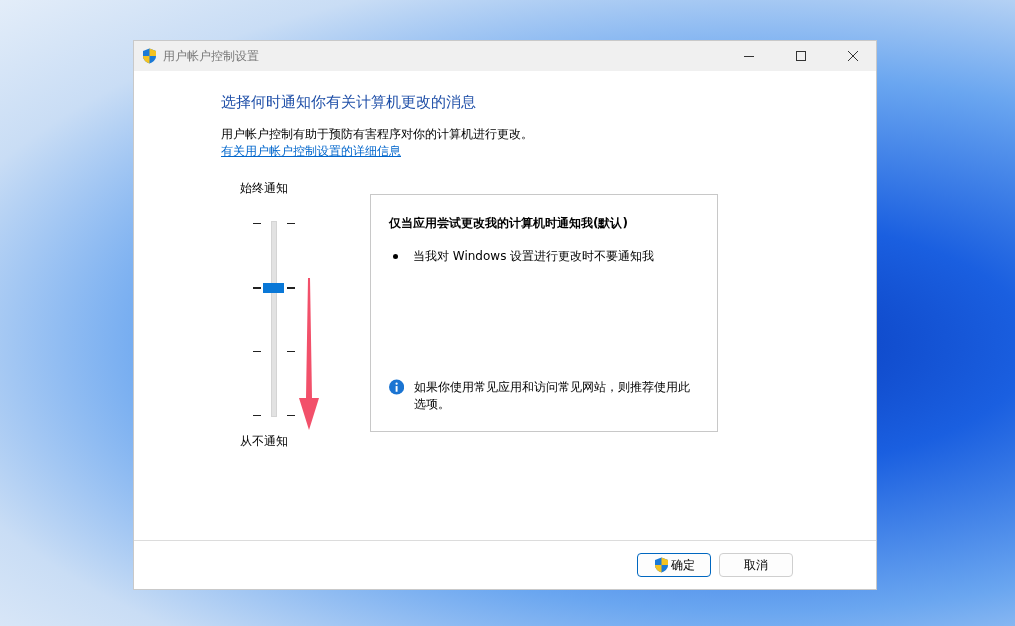  What do you see at coordinates (749, 56) in the screenshot?
I see `minimize-icon` at bounding box center [749, 56].